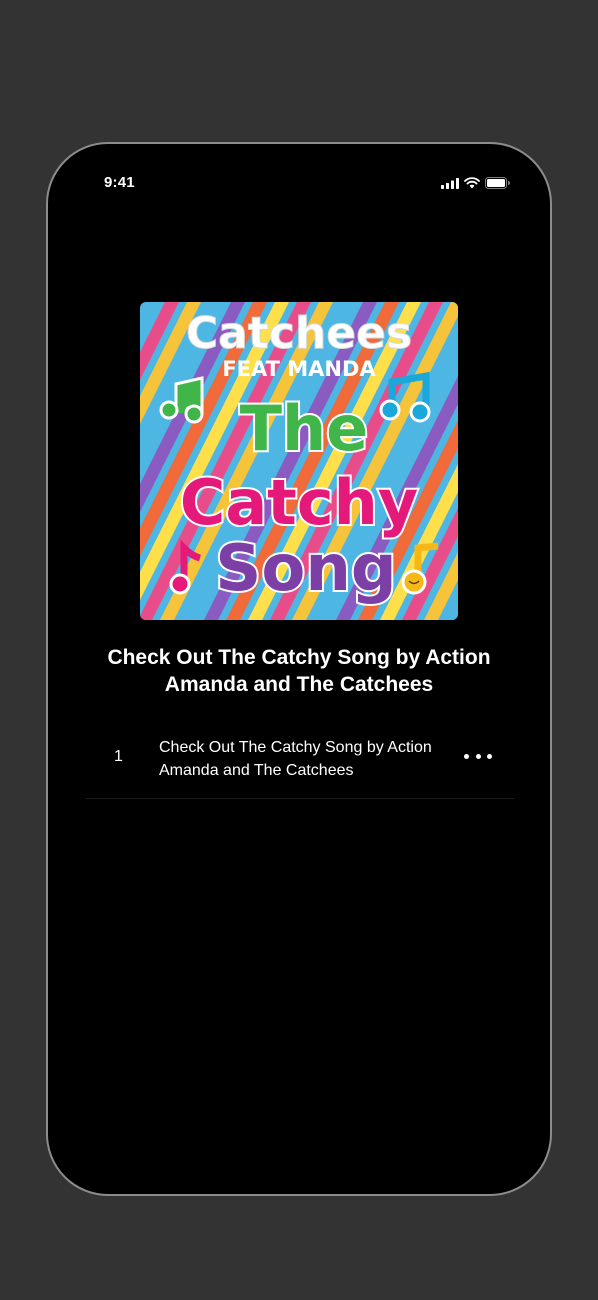 Image resolution: width=598 pixels, height=1300 pixels. Describe the element at coordinates (299, 184) in the screenshot. I see `status-bar: 9:41` at that location.